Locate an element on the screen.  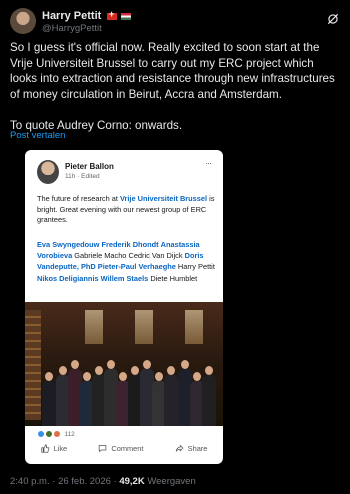
grok-icon is located at coordinates (333, 19).